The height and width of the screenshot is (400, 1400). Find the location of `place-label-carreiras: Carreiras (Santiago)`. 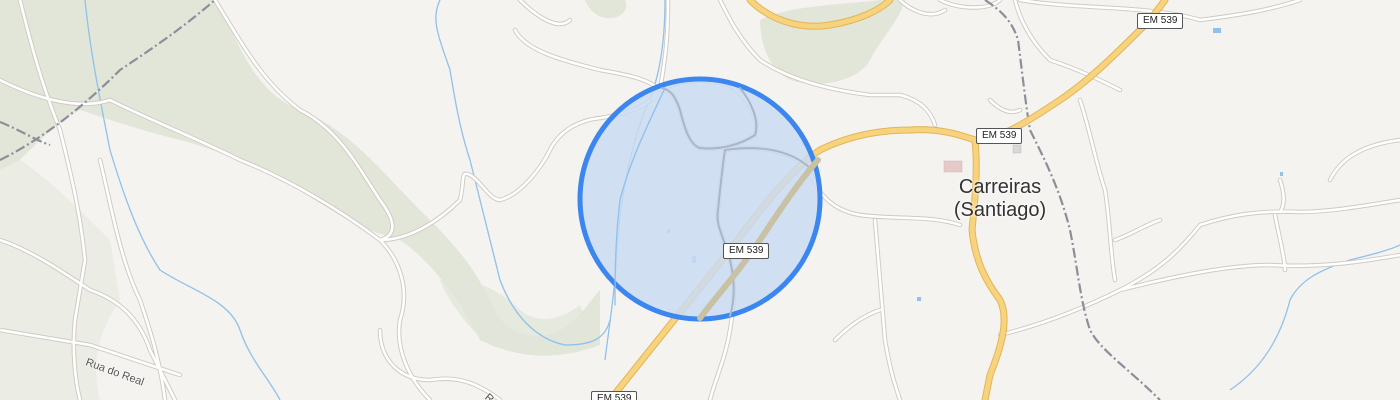

place-label-carreiras: Carreiras (Santiago) is located at coordinates (1000, 199).